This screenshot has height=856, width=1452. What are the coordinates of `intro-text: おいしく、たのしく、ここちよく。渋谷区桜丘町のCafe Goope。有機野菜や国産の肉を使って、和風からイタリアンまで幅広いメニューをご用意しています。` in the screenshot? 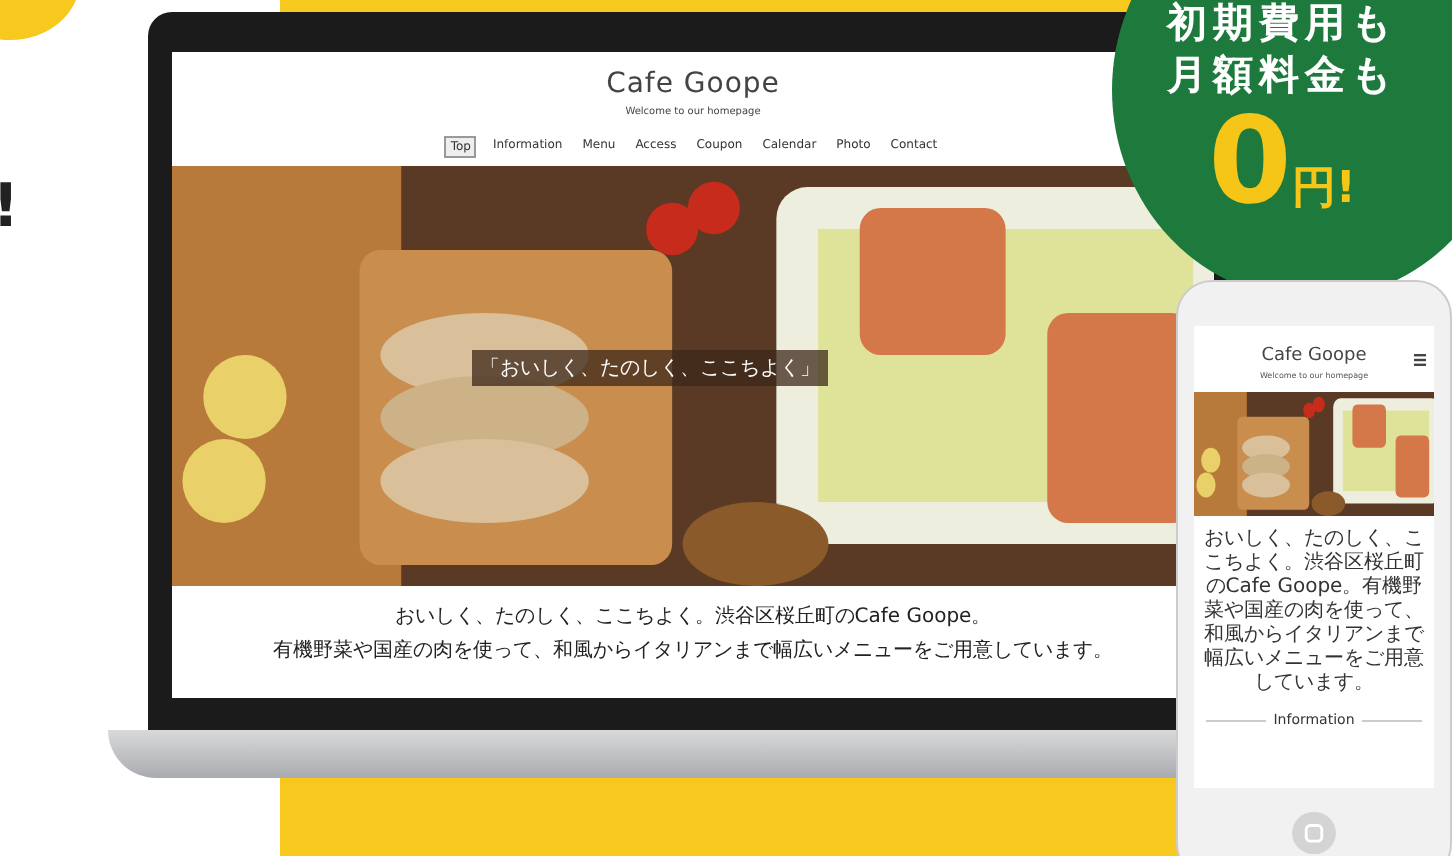 It's located at (1314, 611).